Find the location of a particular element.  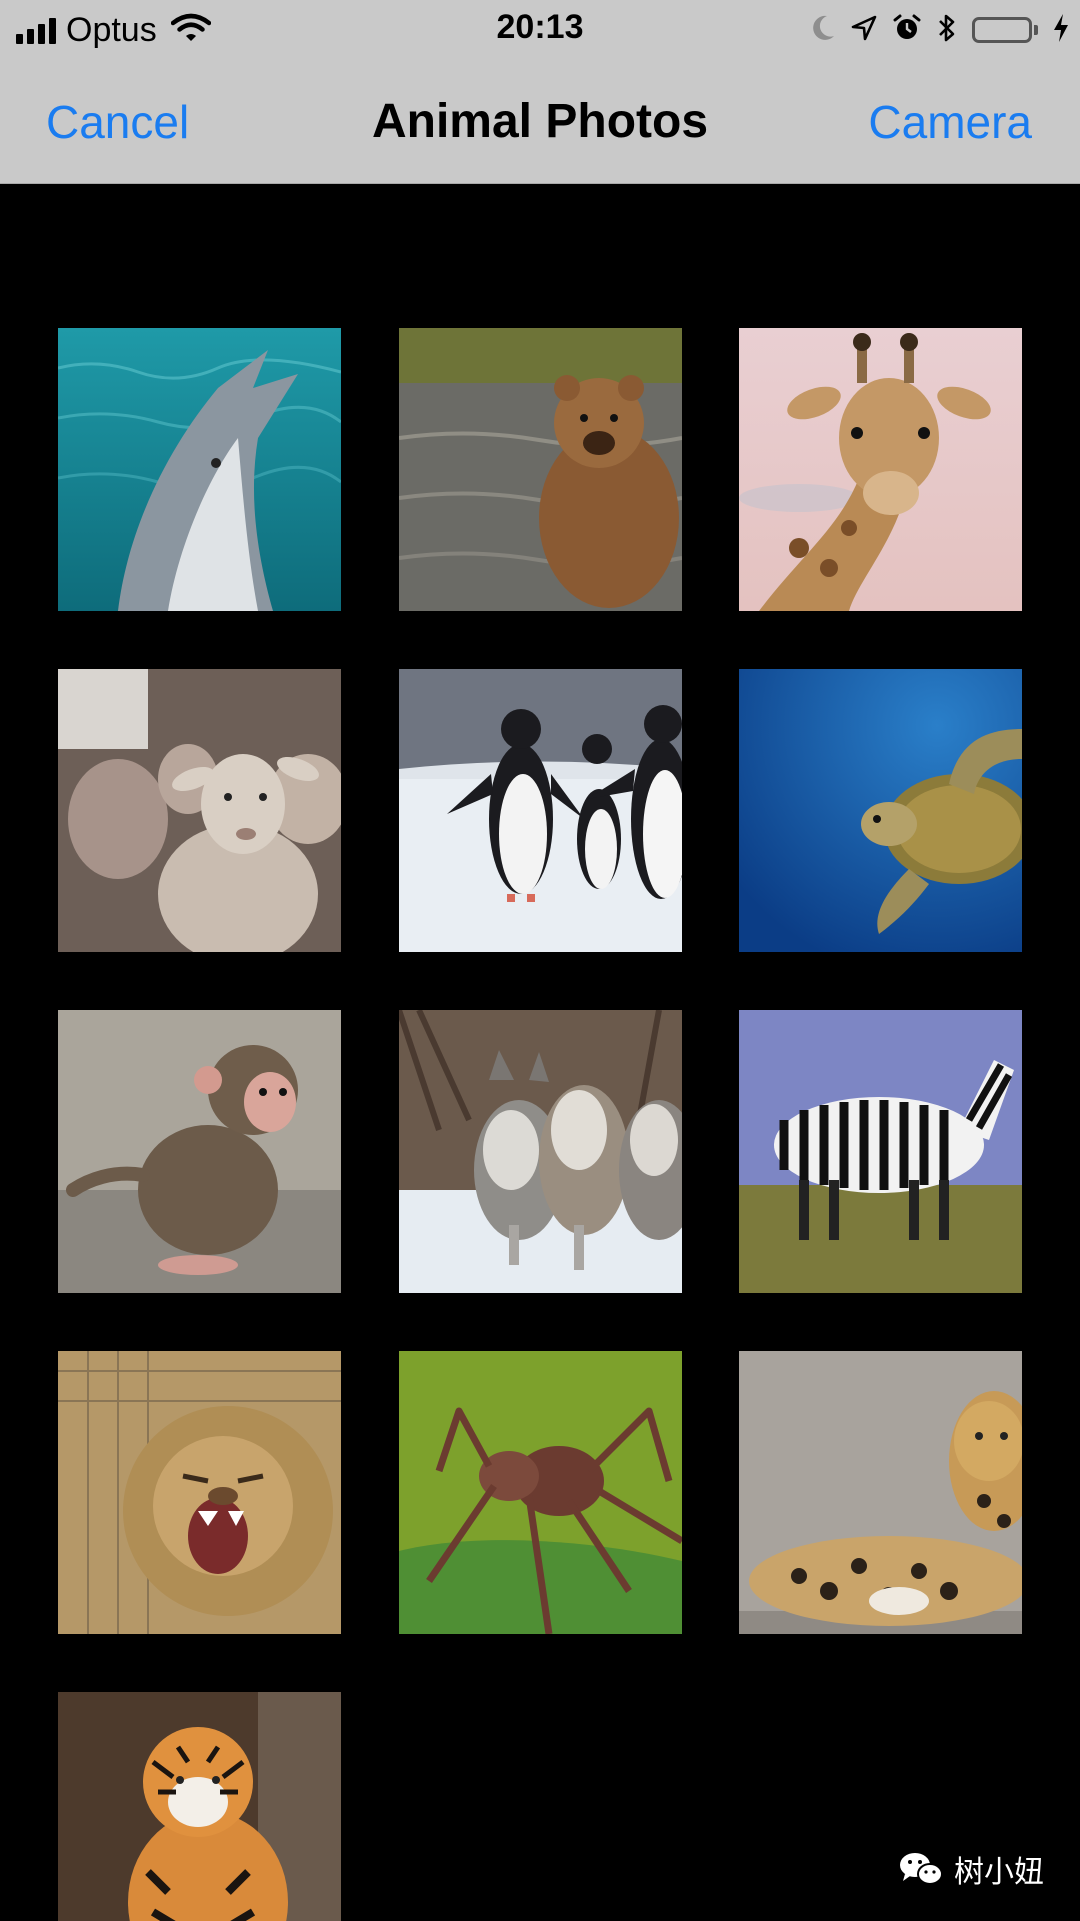

alarm-icon is located at coordinates (907, 30).